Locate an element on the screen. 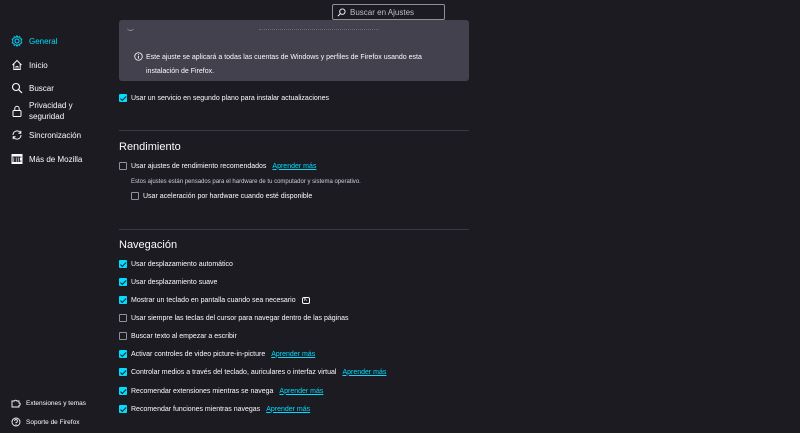 Image resolution: width=800 pixels, height=433 pixels. keyboard-icon: K is located at coordinates (305, 300).